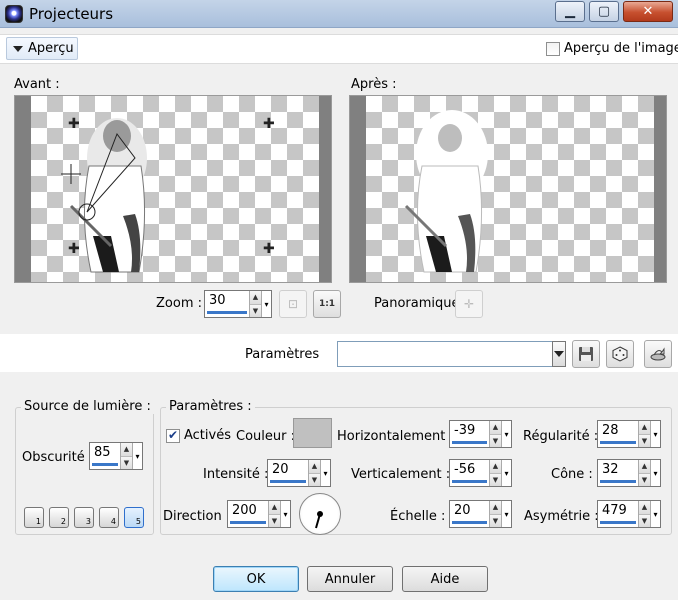 The image size is (678, 600). I want to click on reset-preset-button, so click(658, 354).